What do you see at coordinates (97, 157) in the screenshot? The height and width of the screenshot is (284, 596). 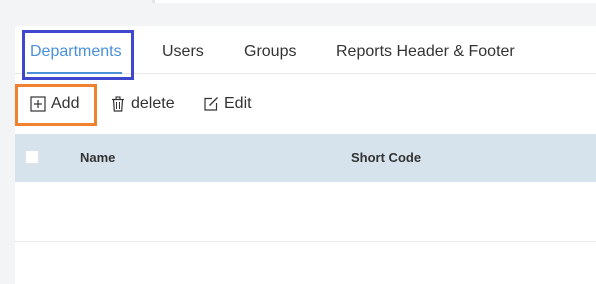 I see `column-header-name: Name` at bounding box center [97, 157].